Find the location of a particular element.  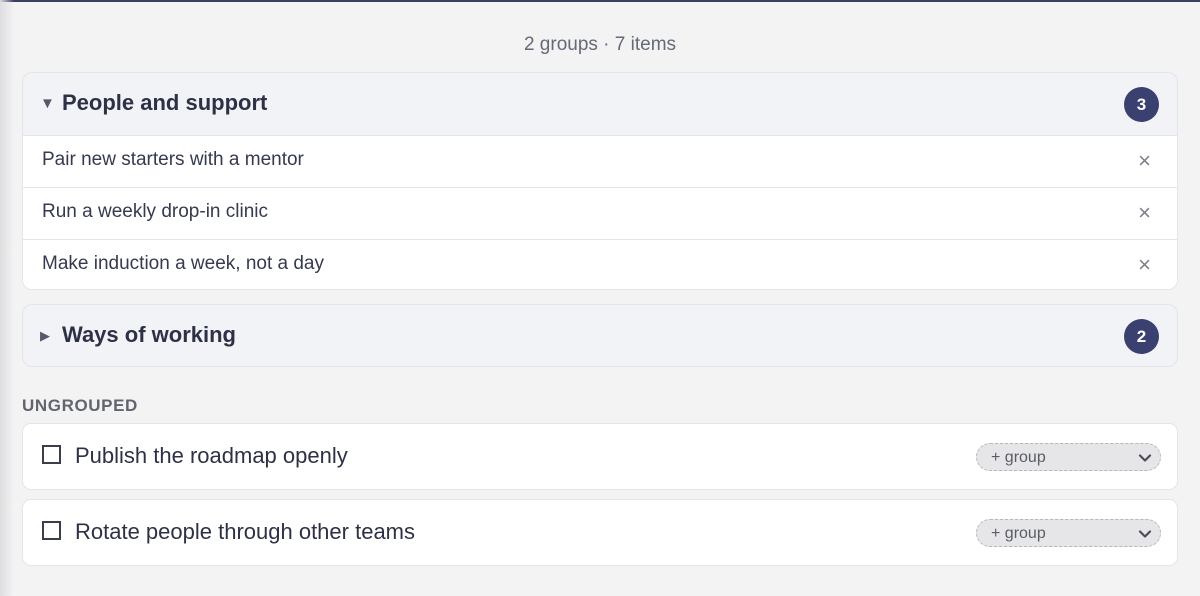

summary-bar: 2 groups · 7 items is located at coordinates (600, 45).